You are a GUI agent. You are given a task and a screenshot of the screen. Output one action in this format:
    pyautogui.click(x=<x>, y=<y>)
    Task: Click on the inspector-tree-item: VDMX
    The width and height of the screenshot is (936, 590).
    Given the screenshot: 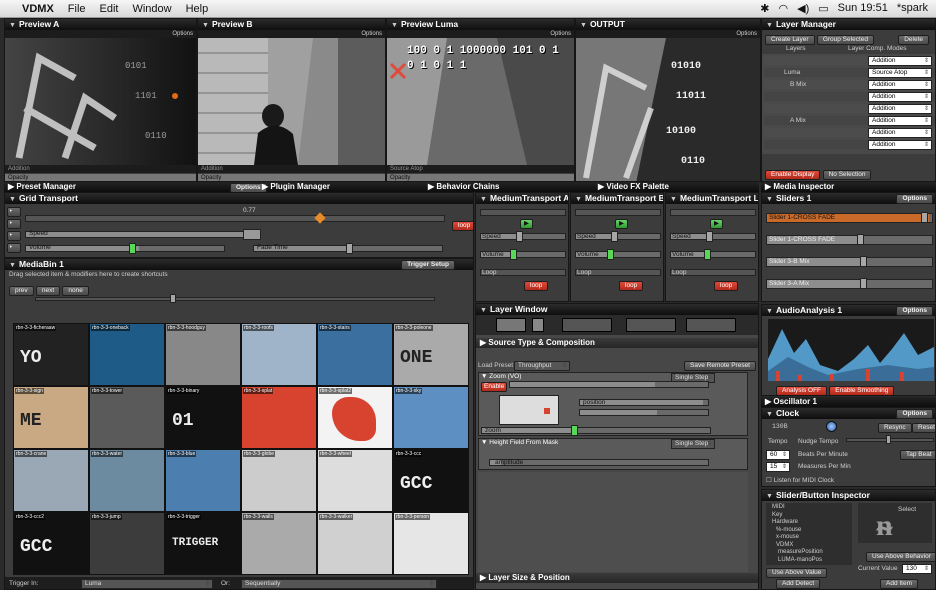 What is the action you would take?
    pyautogui.click(x=784, y=545)
    